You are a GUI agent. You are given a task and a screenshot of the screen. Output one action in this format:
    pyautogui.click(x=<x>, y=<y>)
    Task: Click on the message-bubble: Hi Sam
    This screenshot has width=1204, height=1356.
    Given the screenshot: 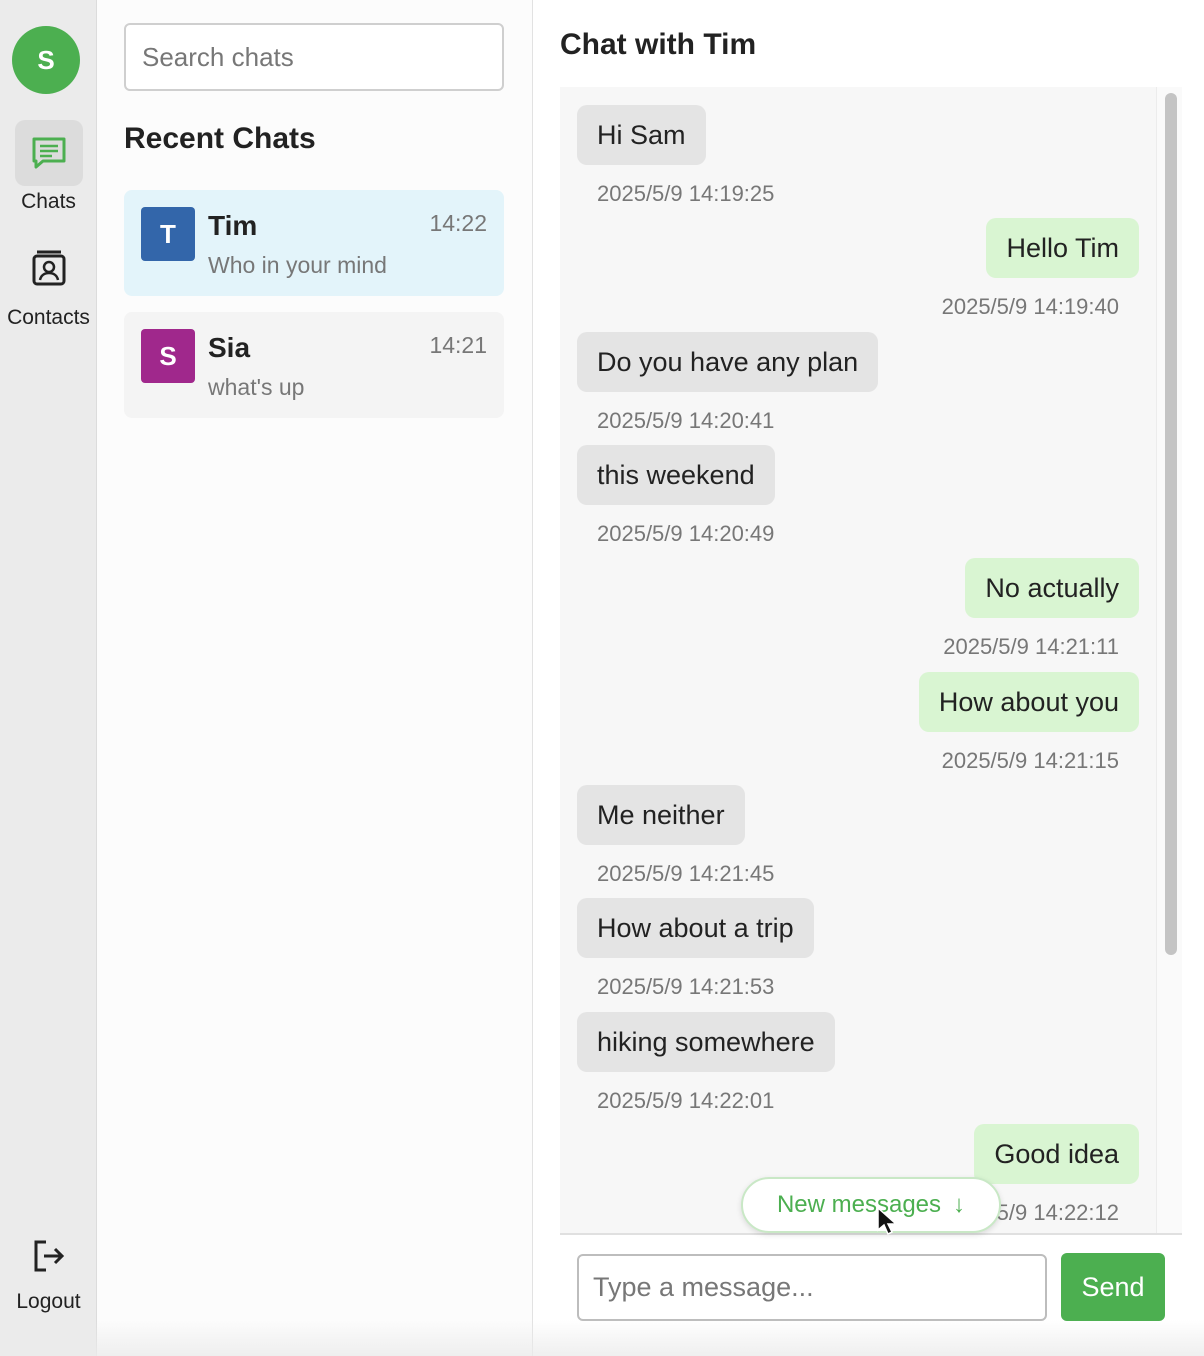 What is the action you would take?
    pyautogui.click(x=641, y=135)
    